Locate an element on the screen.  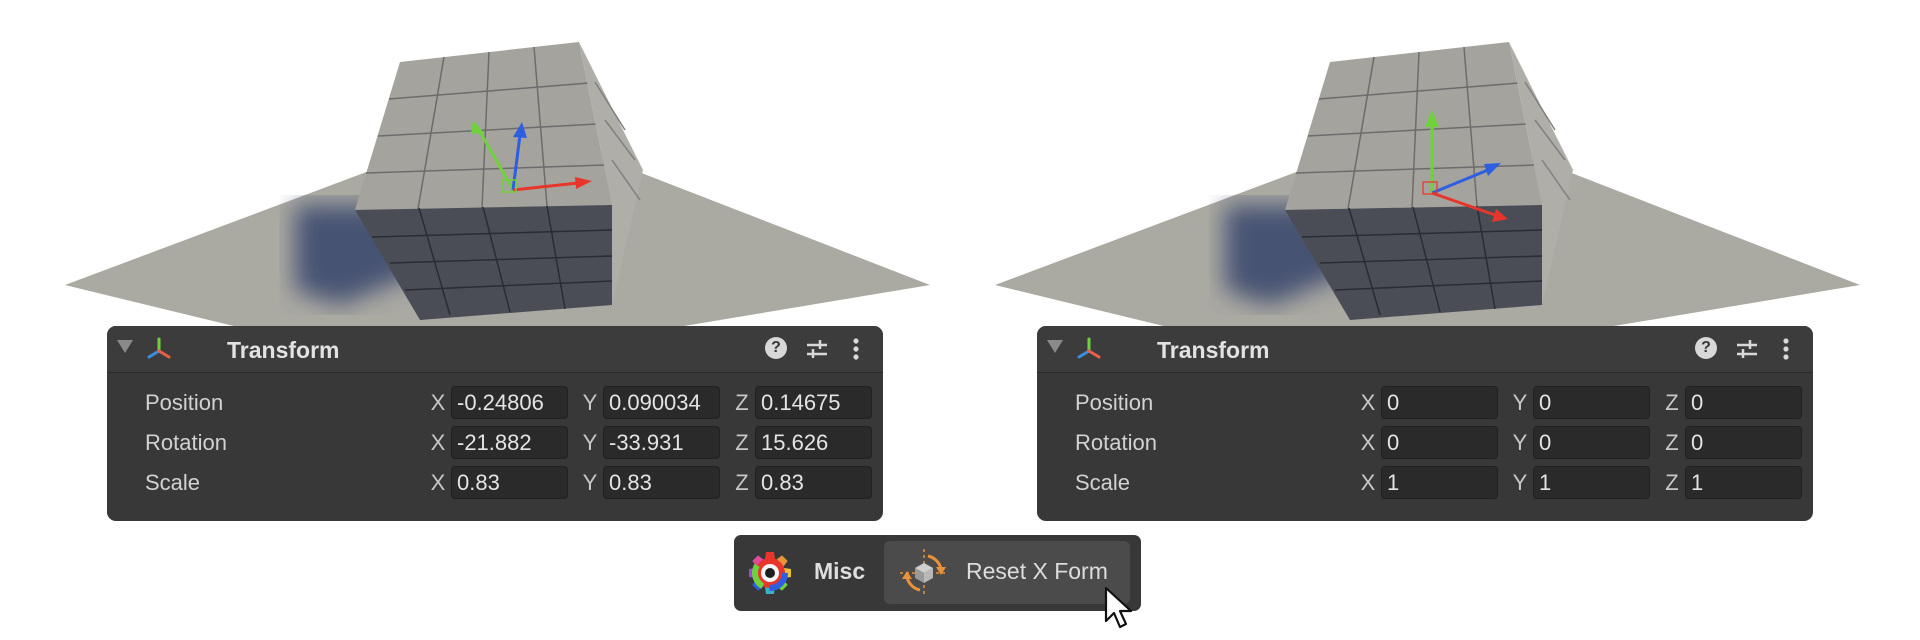
scale-x-field: 0.83 is located at coordinates (509, 482).